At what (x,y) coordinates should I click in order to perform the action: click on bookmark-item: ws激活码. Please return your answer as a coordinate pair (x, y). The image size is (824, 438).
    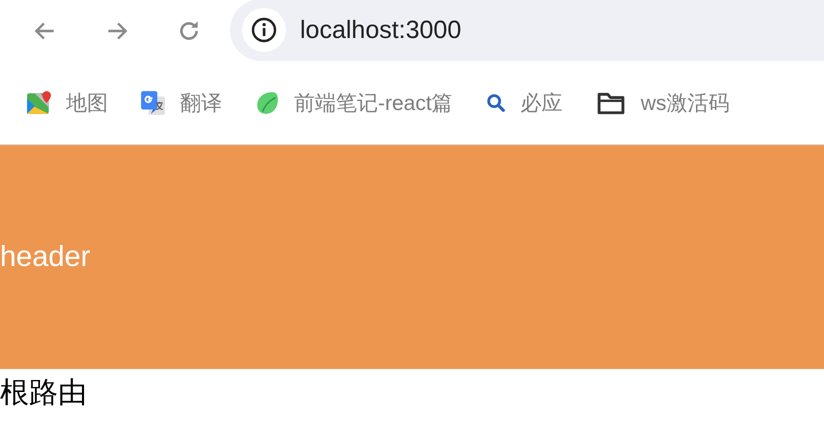
    Looking at the image, I should click on (662, 103).